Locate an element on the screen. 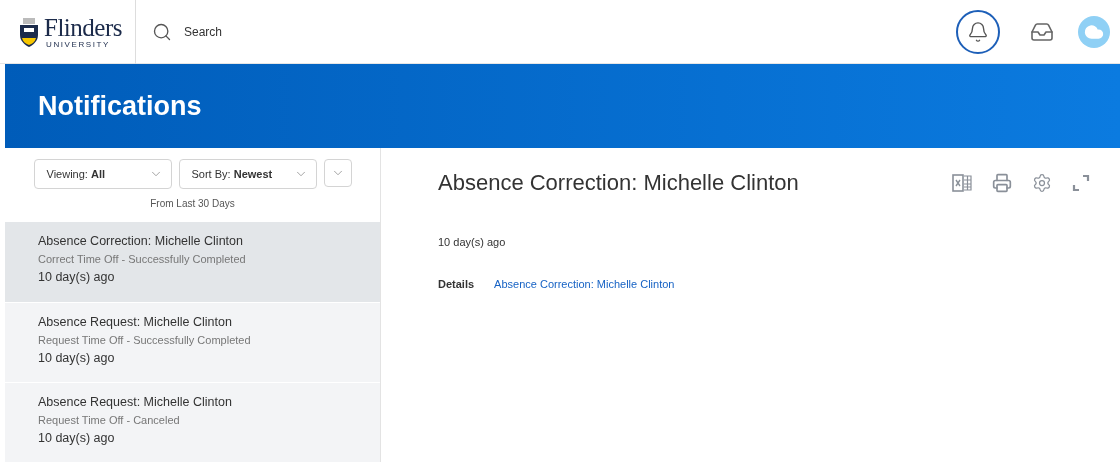 The height and width of the screenshot is (462, 1120). filter-dropdown: Viewing: All is located at coordinates (102, 174).